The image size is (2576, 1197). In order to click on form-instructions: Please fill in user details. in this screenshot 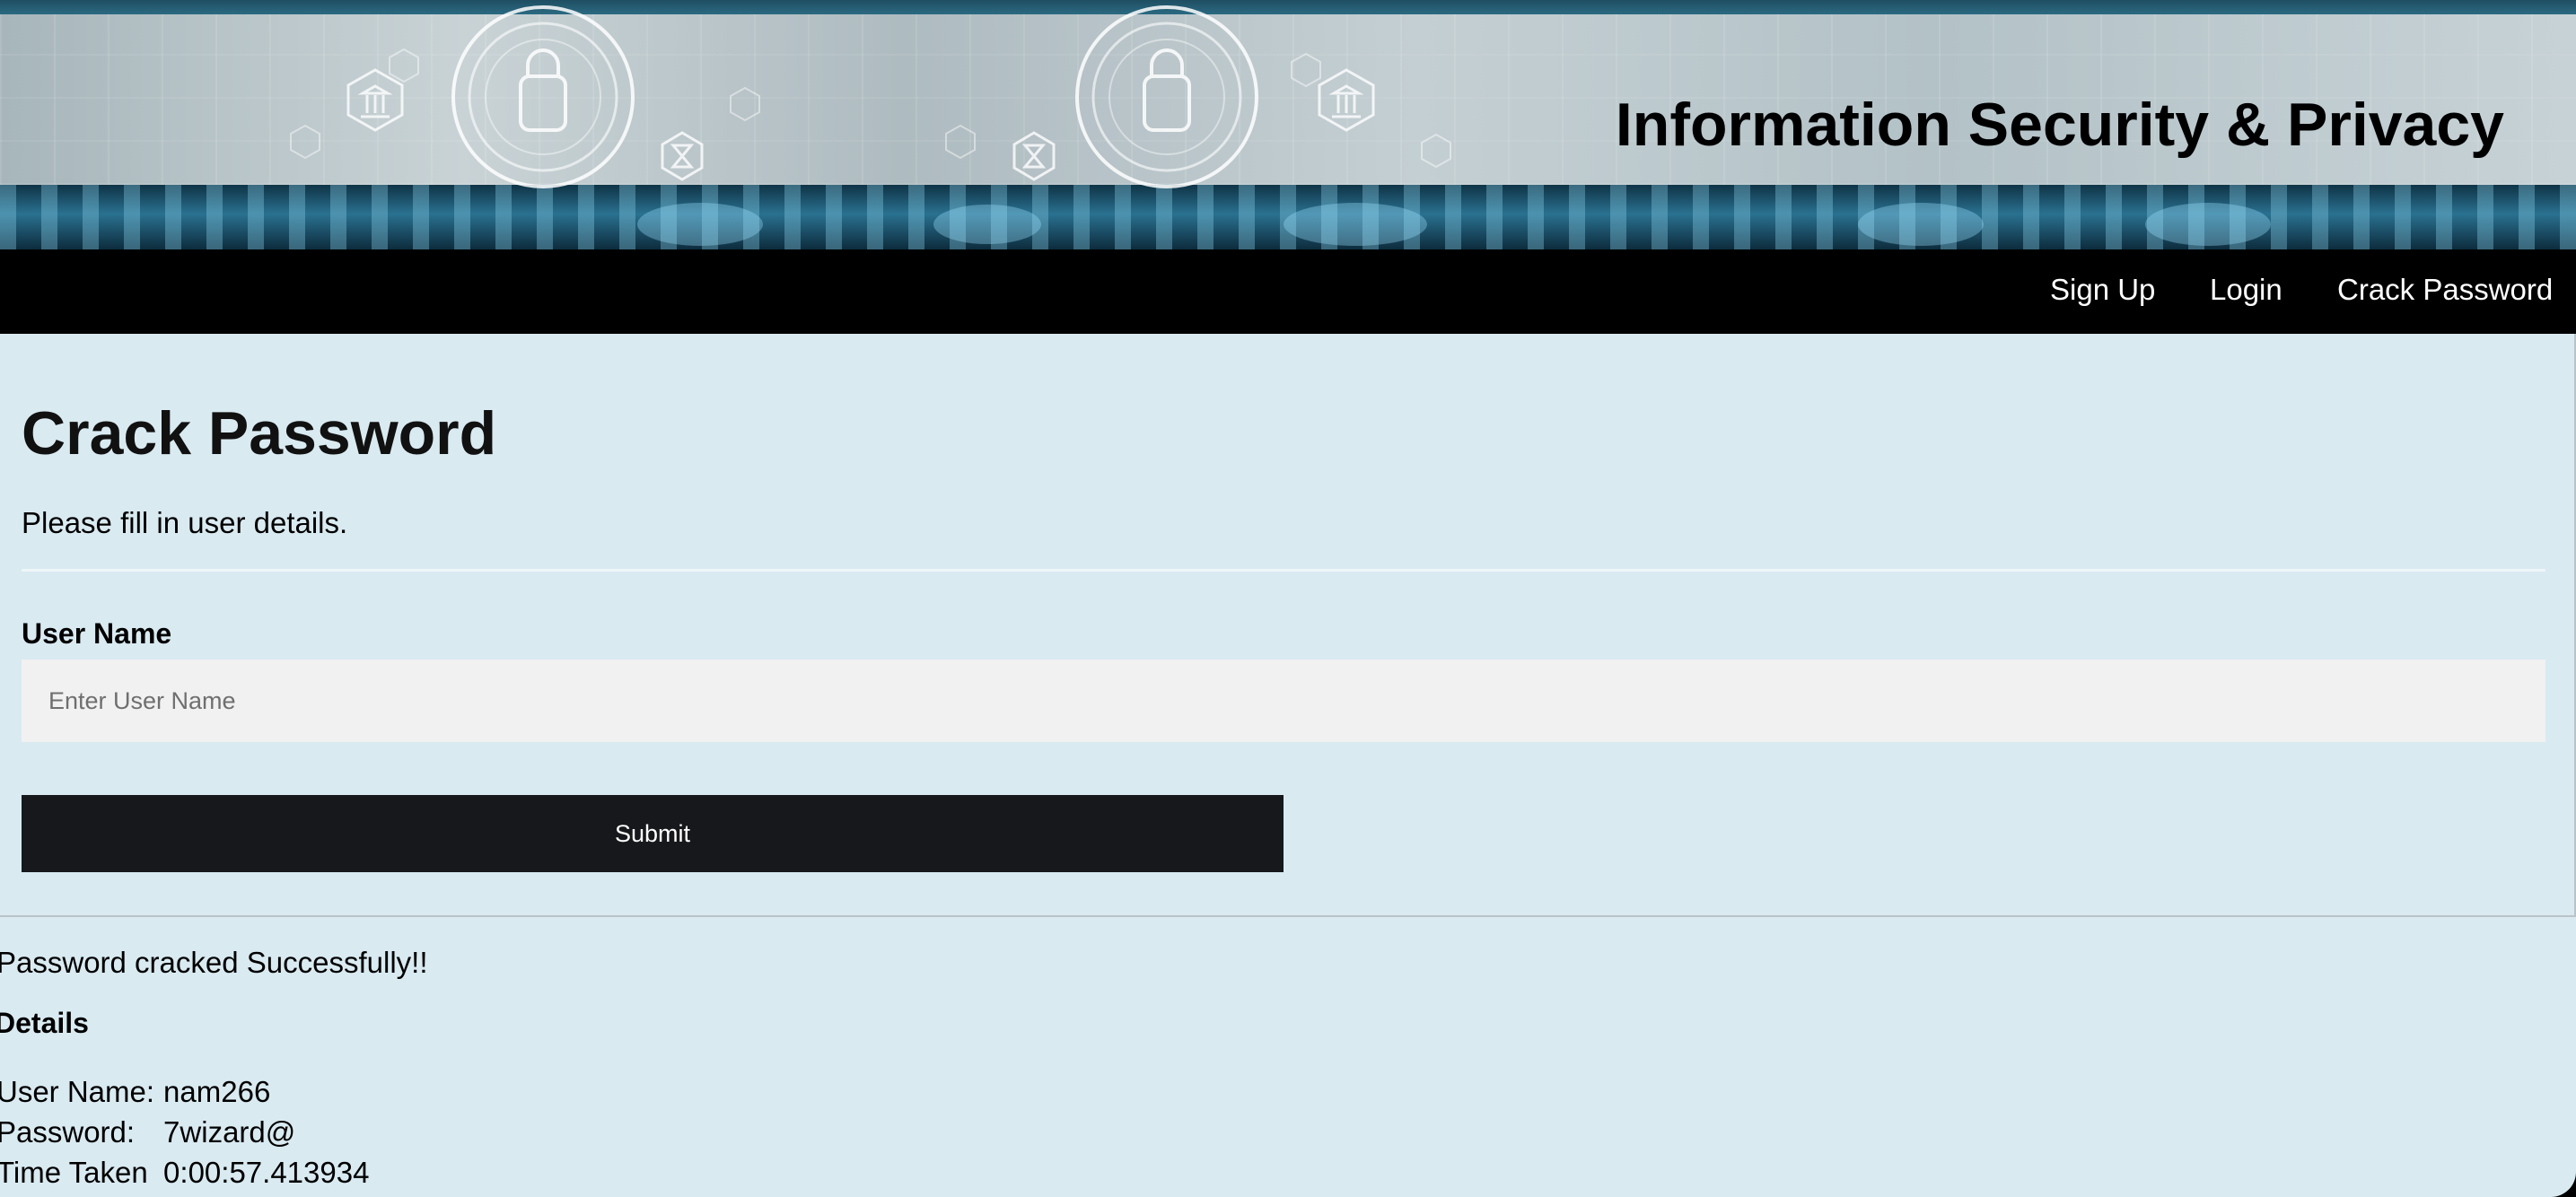, I will do `click(185, 522)`.